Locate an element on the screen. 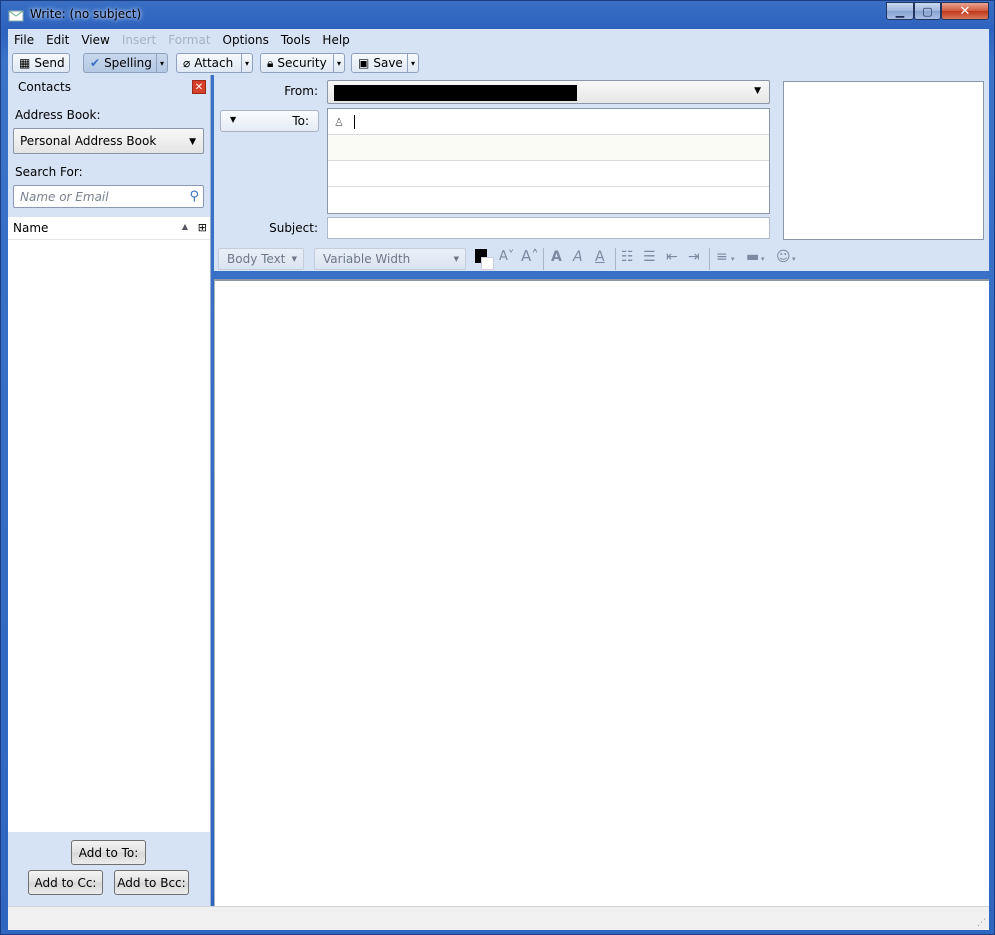  floppy-disk-icon: ▣ is located at coordinates (364, 63).